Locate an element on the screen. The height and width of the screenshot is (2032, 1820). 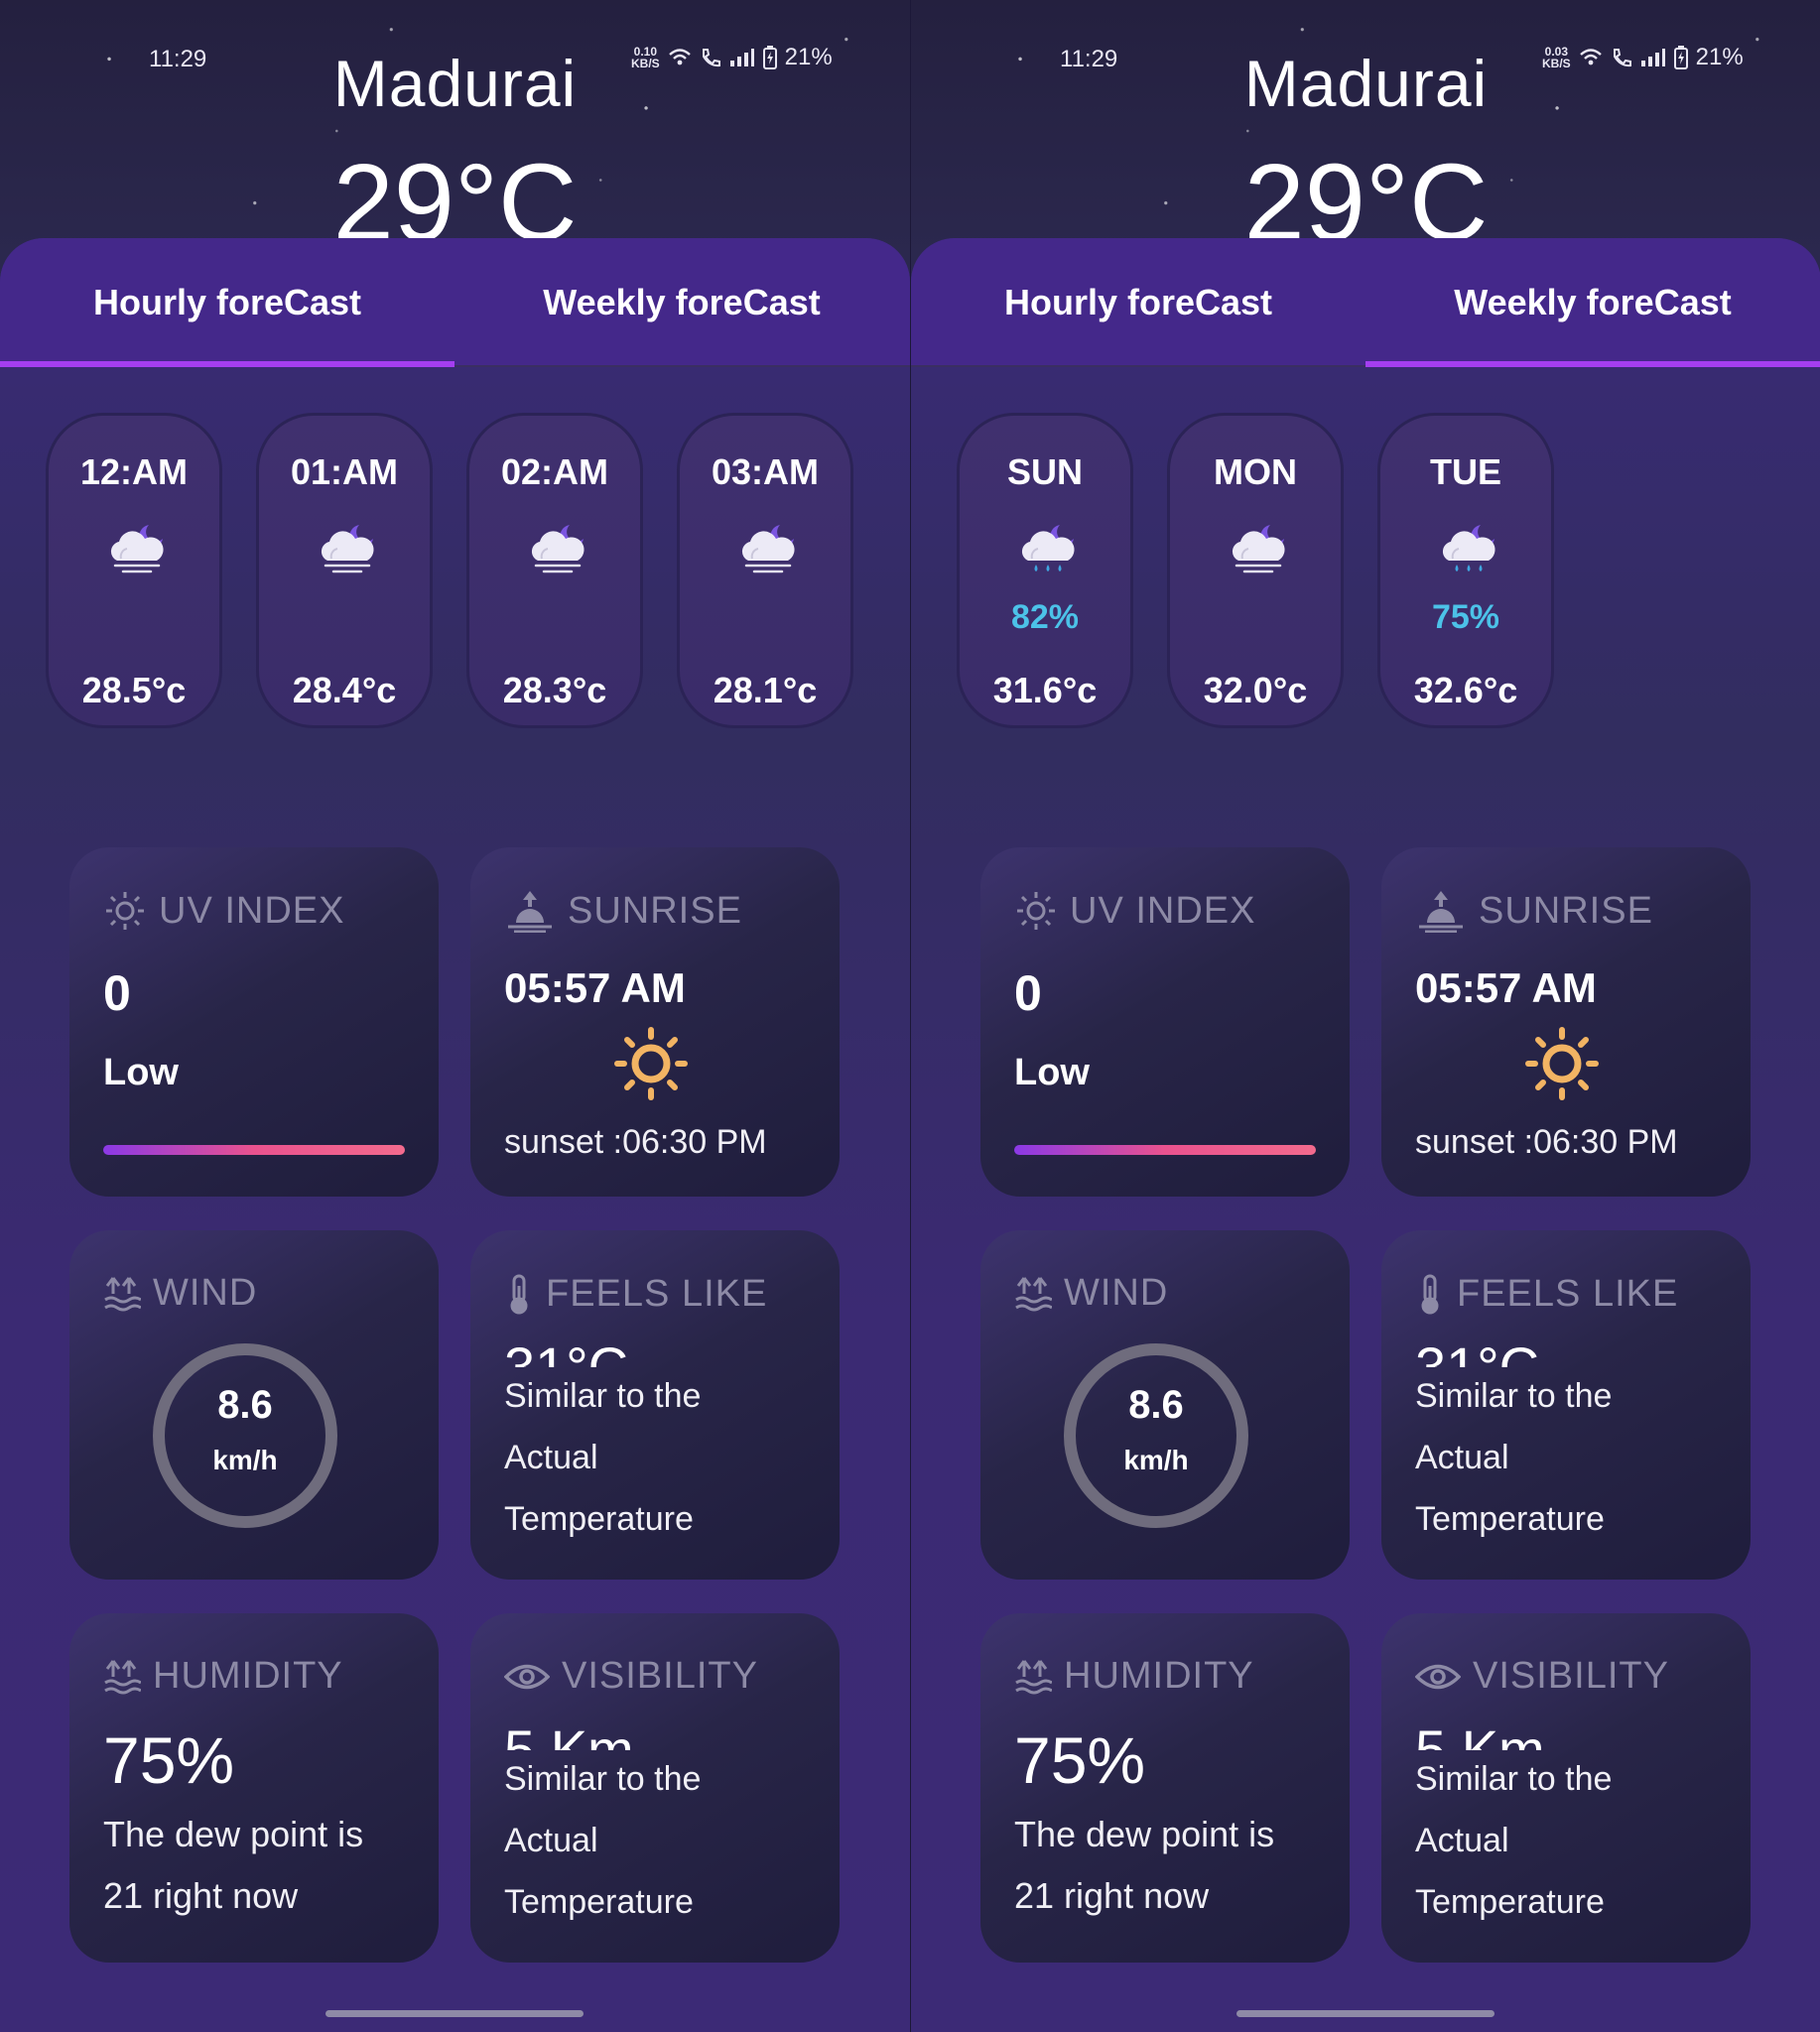
hourly-forecast-card: 02:AM 28.3°c is located at coordinates (554, 570).